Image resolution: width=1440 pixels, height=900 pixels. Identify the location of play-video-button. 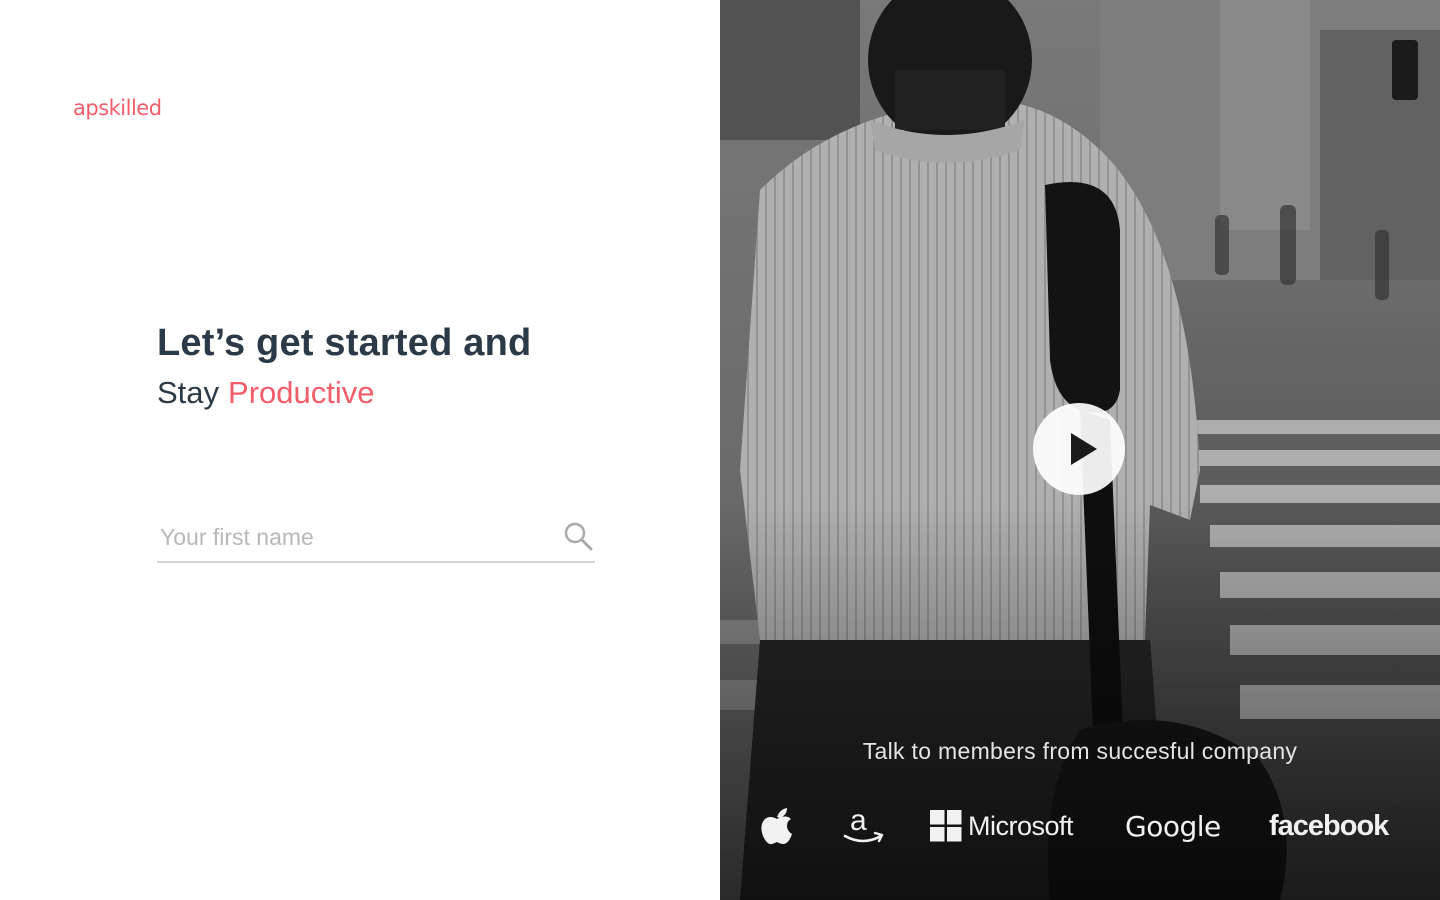
(1079, 449).